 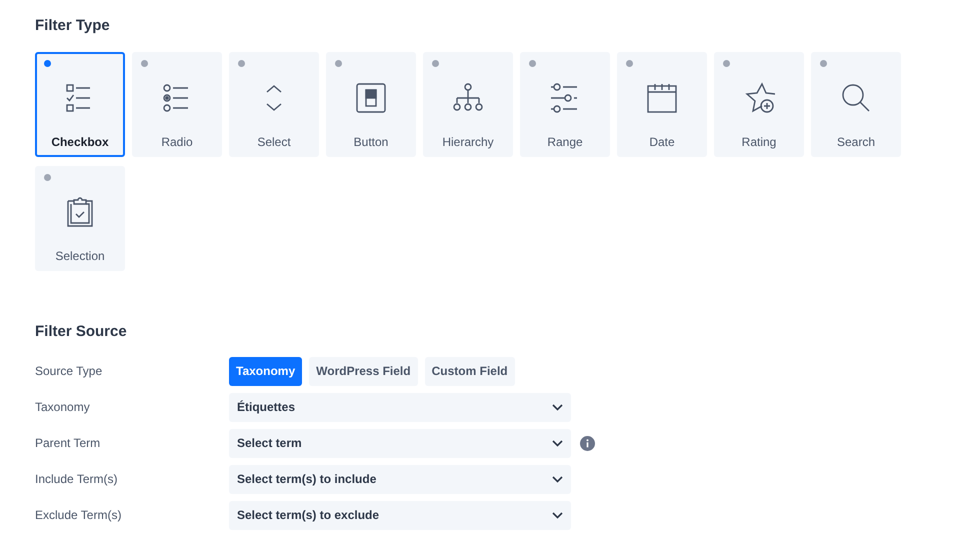 I want to click on field-label: Exclude Term(s), so click(x=78, y=515).